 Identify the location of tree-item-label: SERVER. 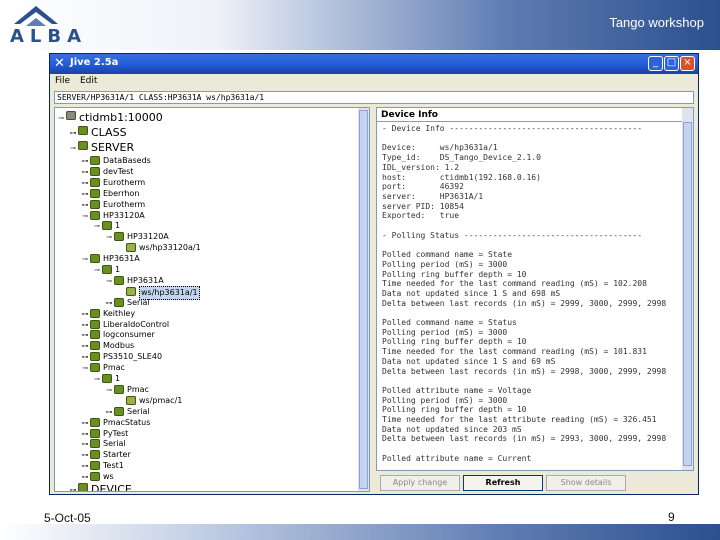
(113, 147).